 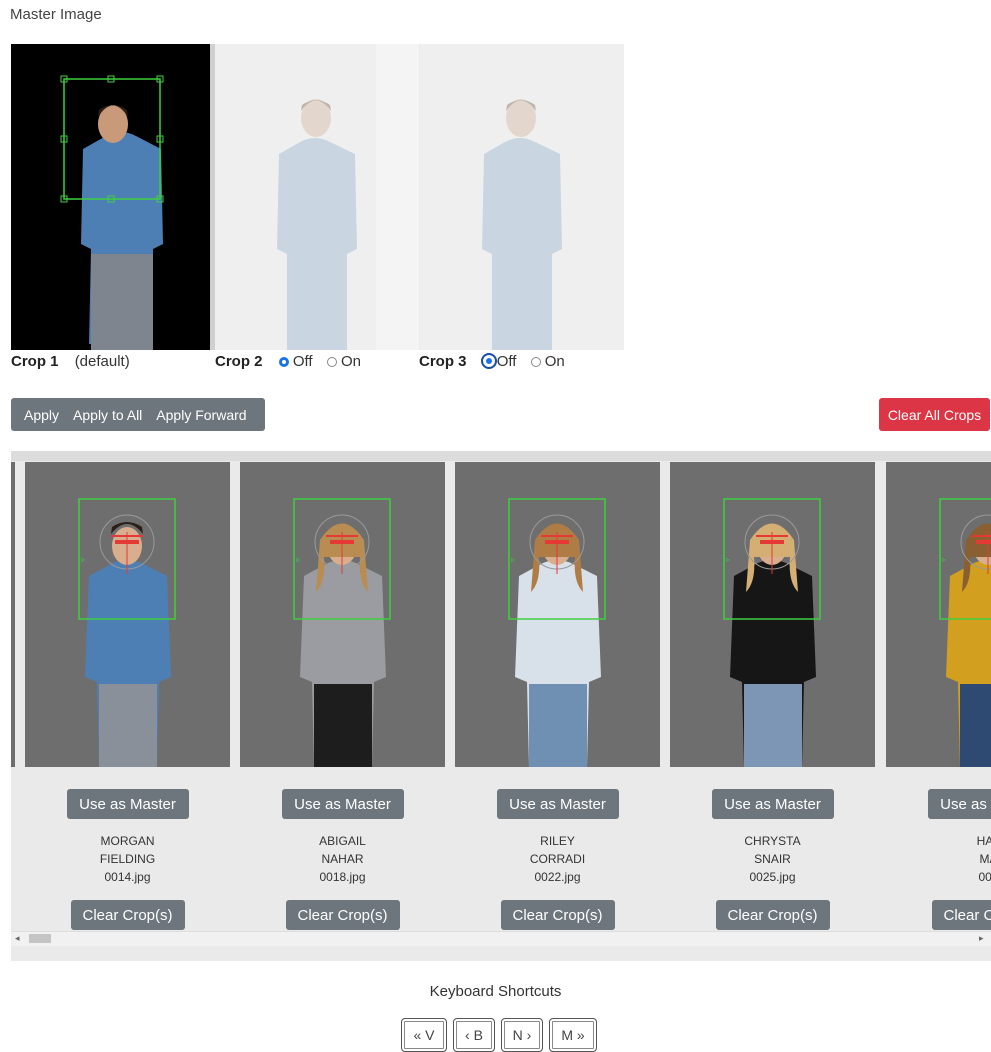 What do you see at coordinates (501, 938) in the screenshot?
I see `horizontal-scrollbar: ◂ ▸` at bounding box center [501, 938].